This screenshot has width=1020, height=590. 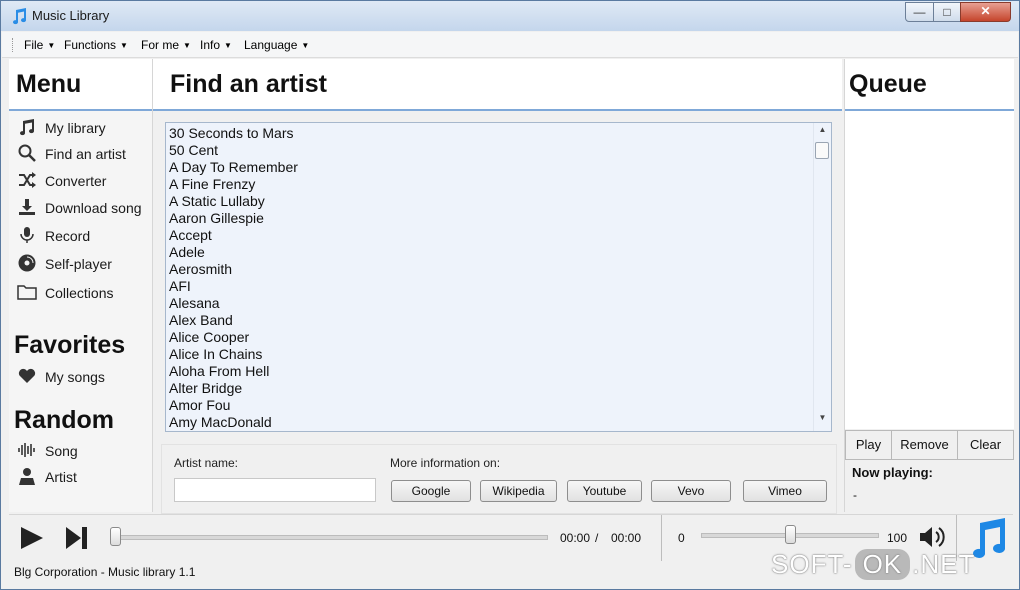 I want to click on list-item: Alice Cooper, so click(x=209, y=337).